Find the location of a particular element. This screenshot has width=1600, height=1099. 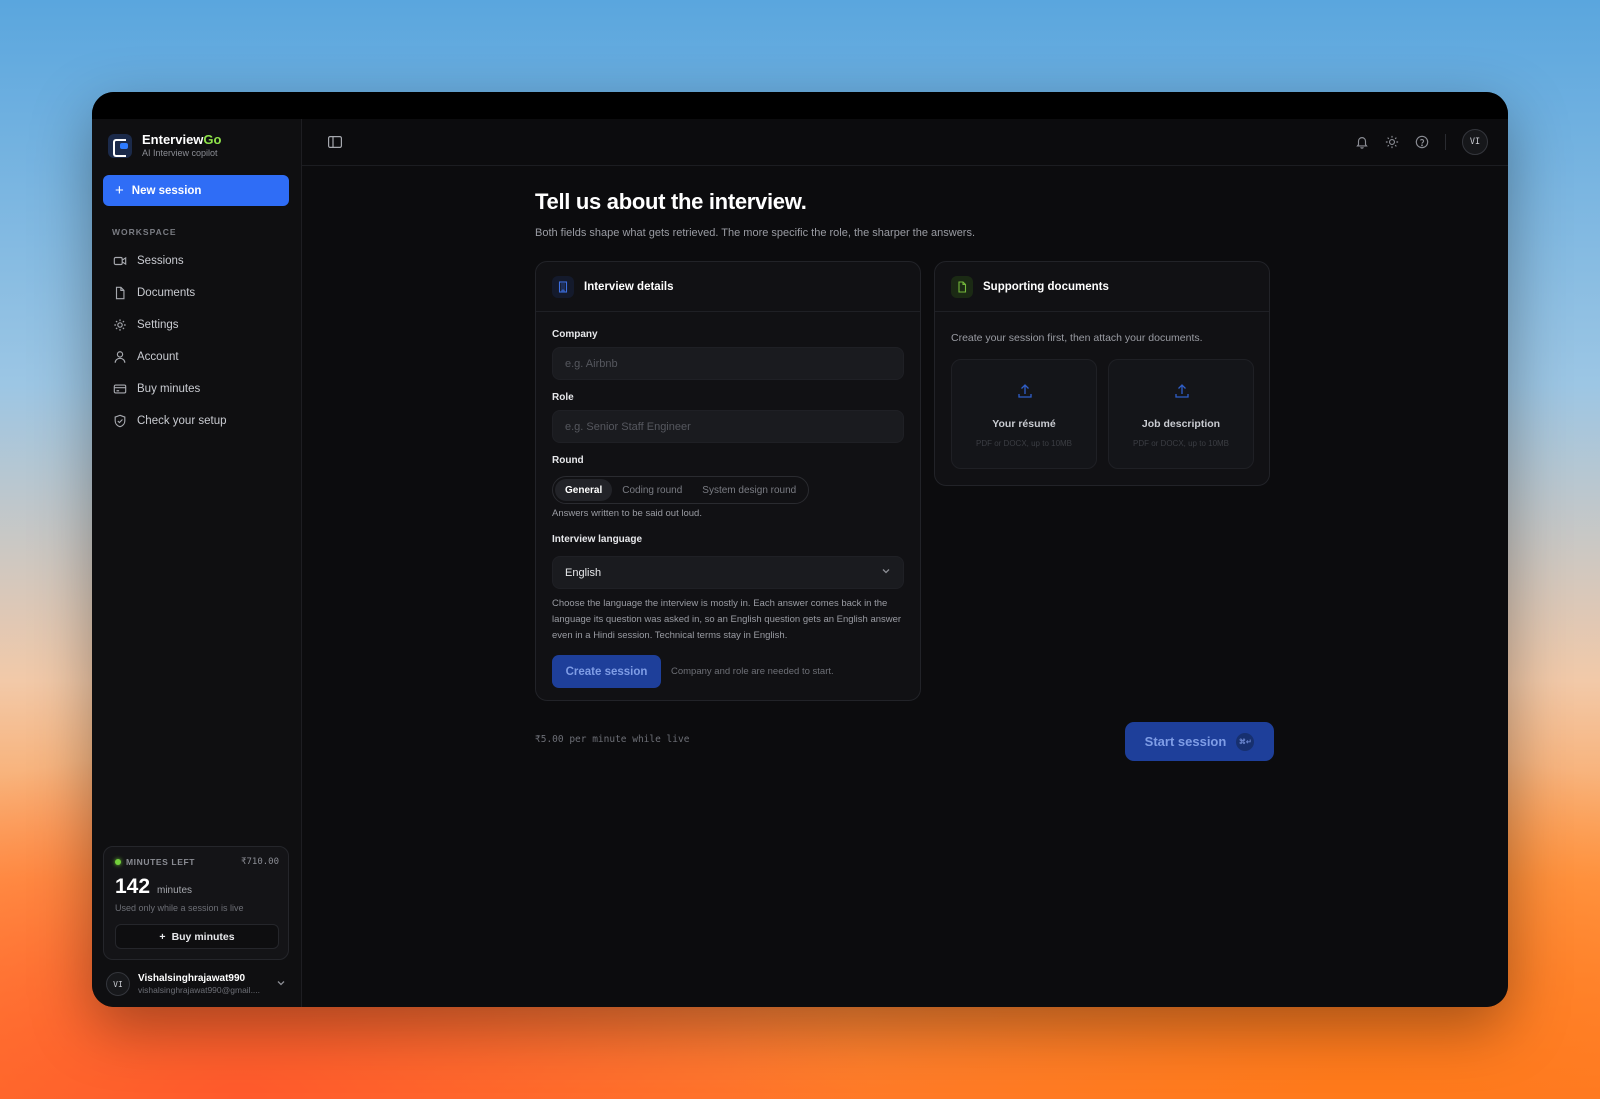

round-selector: General Coding round System design round is located at coordinates (681, 490).